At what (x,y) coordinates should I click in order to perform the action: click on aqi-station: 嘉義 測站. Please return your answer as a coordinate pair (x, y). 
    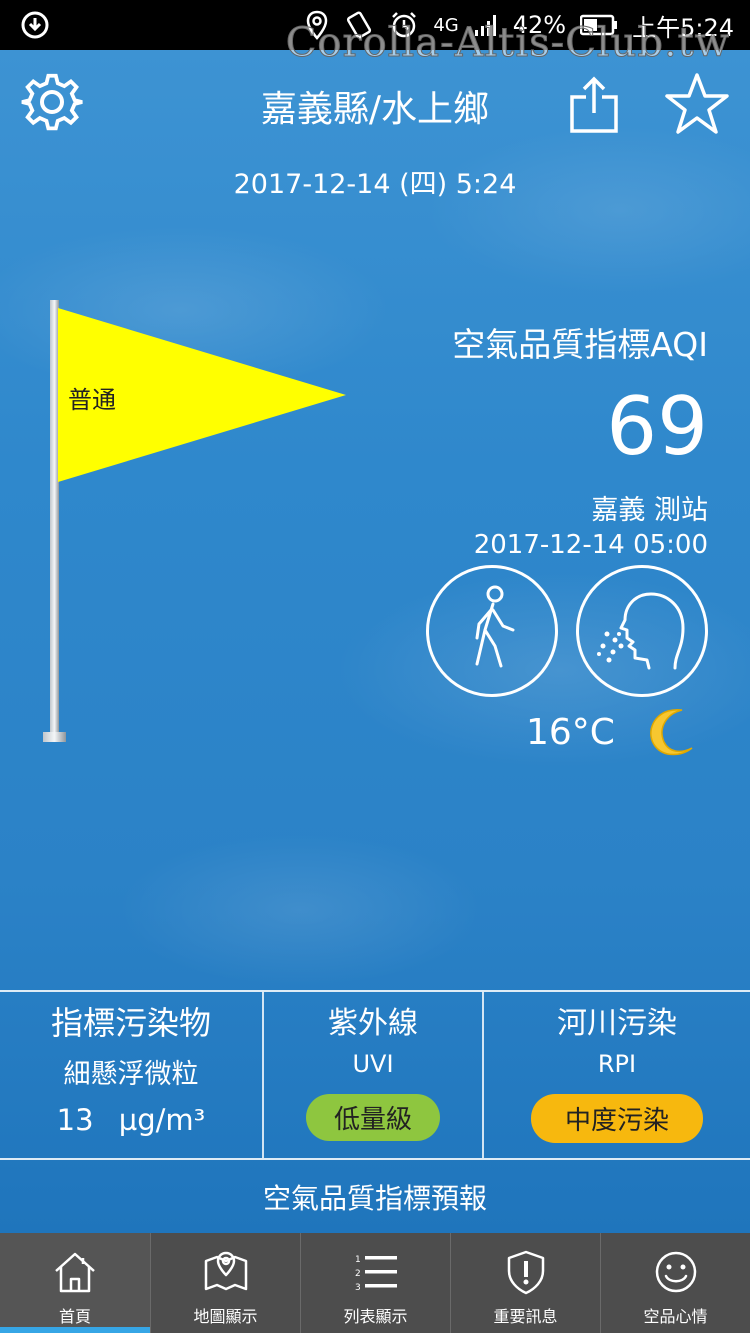
    Looking at the image, I should click on (649, 507).